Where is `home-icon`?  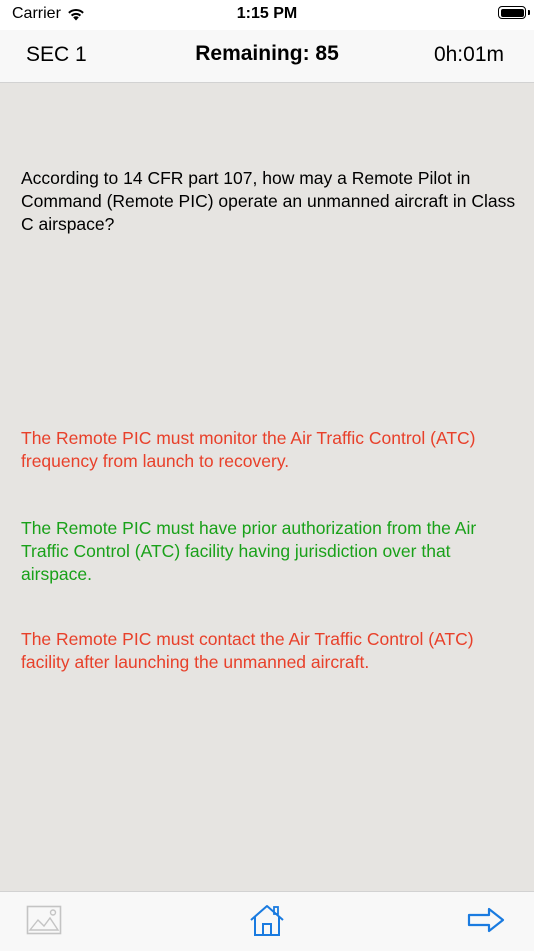 home-icon is located at coordinates (267, 920).